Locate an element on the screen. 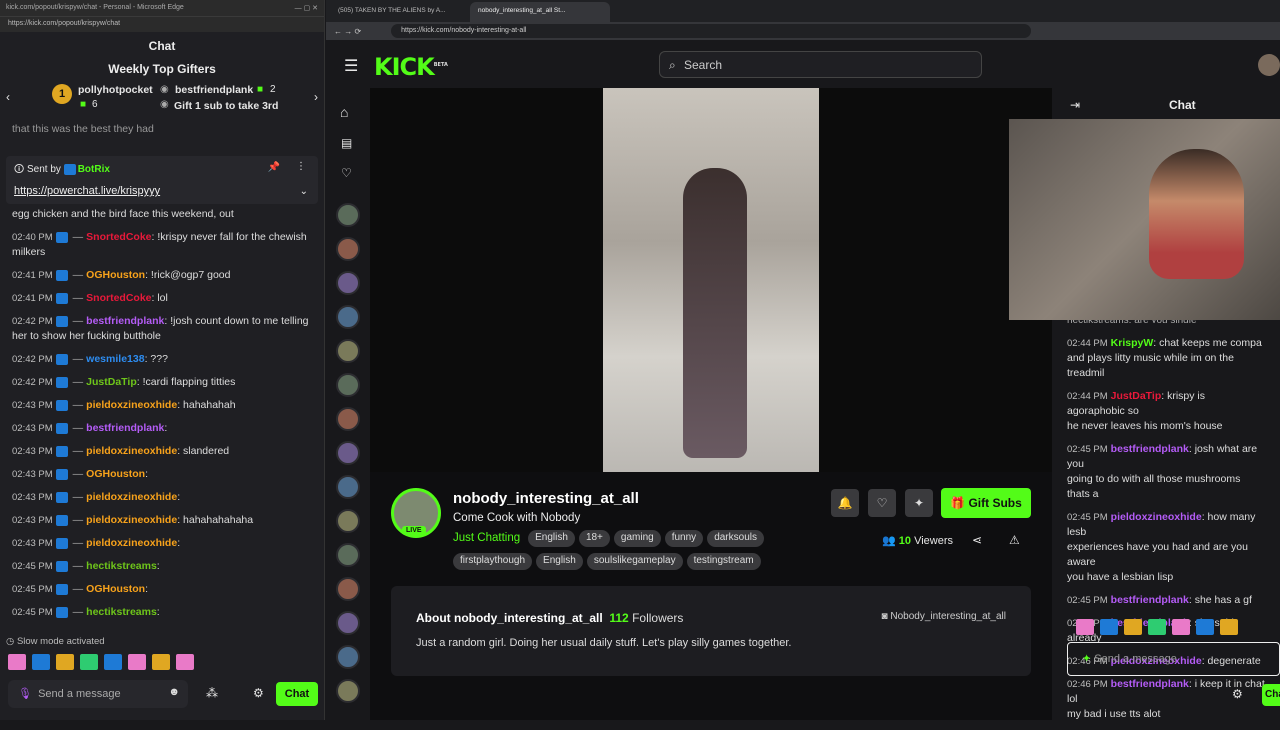 The image size is (1280, 730). sparkle-icon: ✦ is located at coordinates (919, 503).